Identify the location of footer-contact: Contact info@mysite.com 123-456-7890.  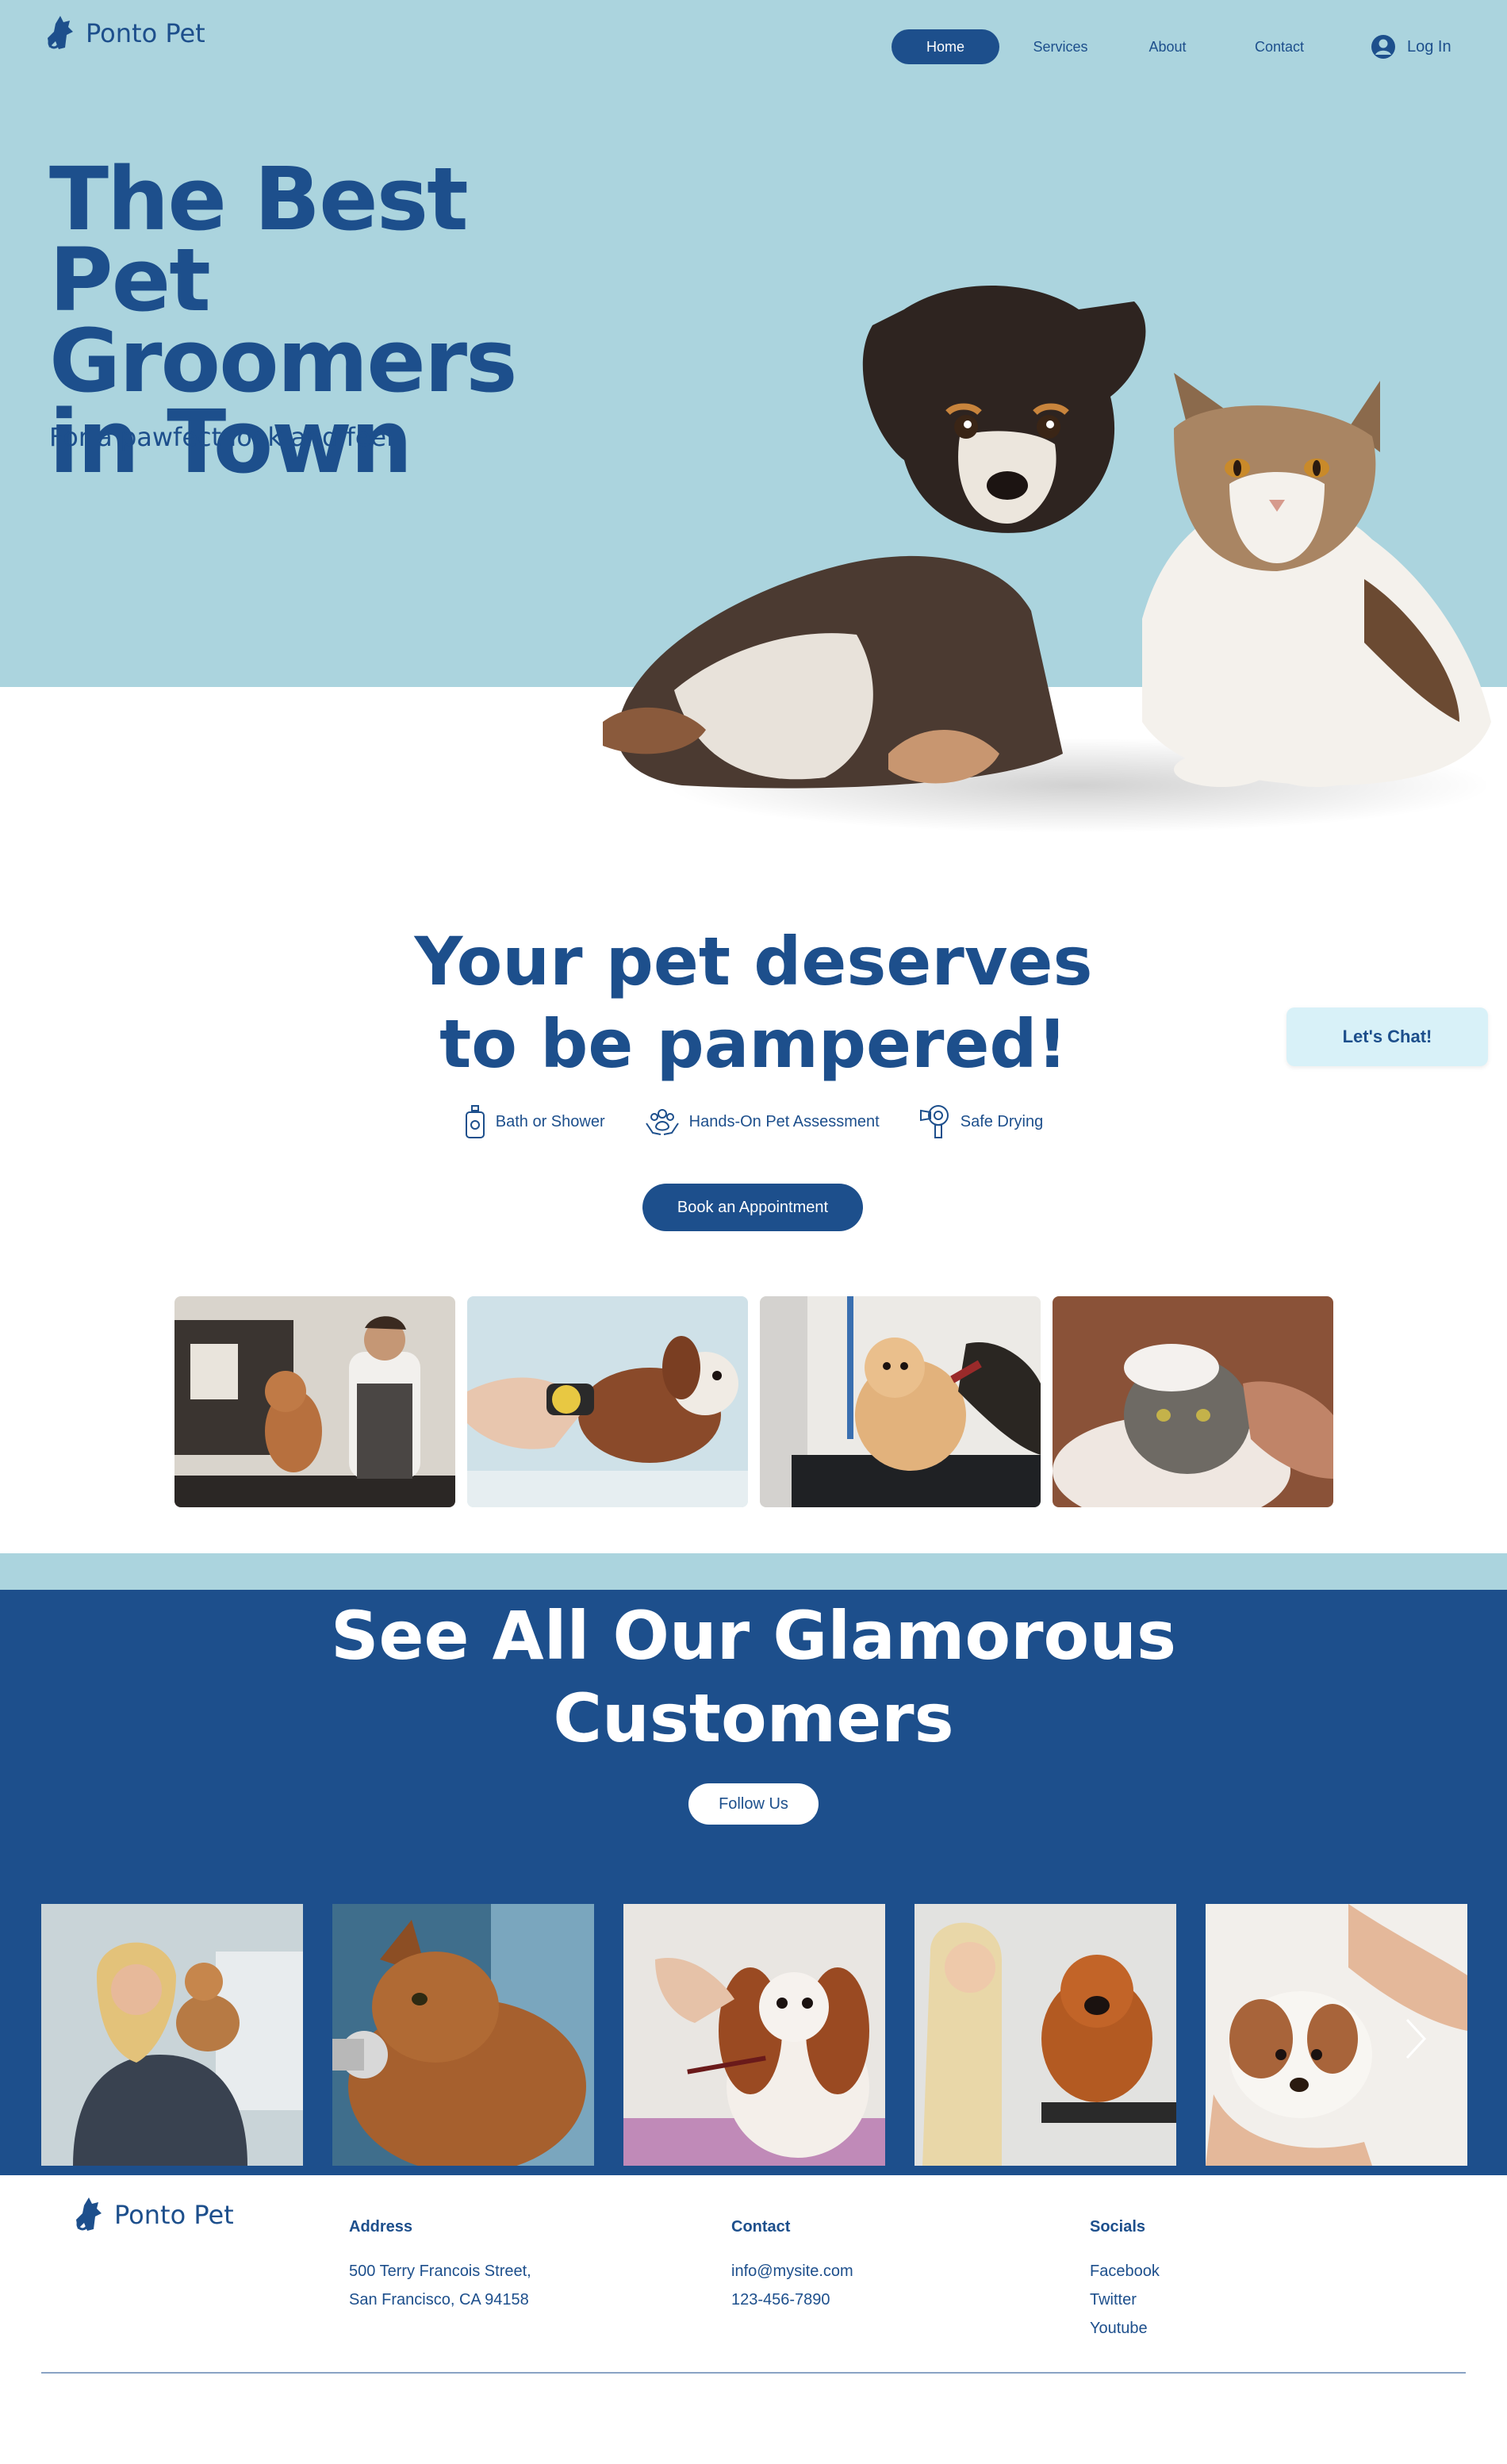
(792, 2266).